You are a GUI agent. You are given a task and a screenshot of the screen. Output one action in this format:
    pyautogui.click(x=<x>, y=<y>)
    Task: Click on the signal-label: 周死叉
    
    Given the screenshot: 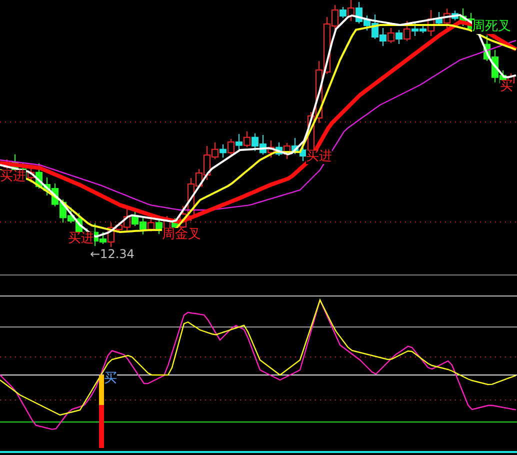 What is the action you would take?
    pyautogui.click(x=491, y=27)
    